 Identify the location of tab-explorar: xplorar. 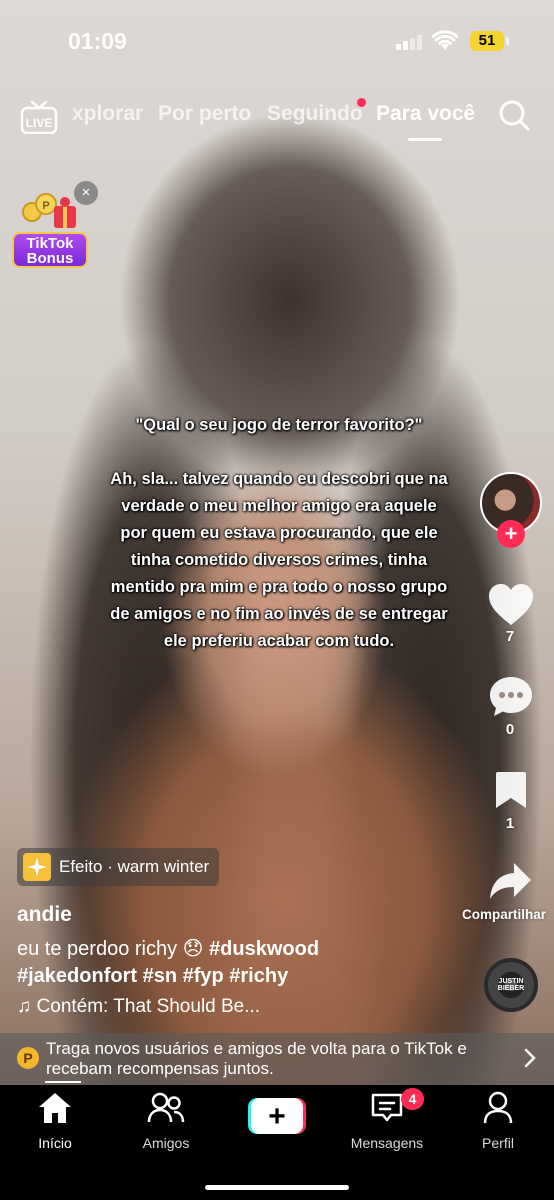
(107, 114).